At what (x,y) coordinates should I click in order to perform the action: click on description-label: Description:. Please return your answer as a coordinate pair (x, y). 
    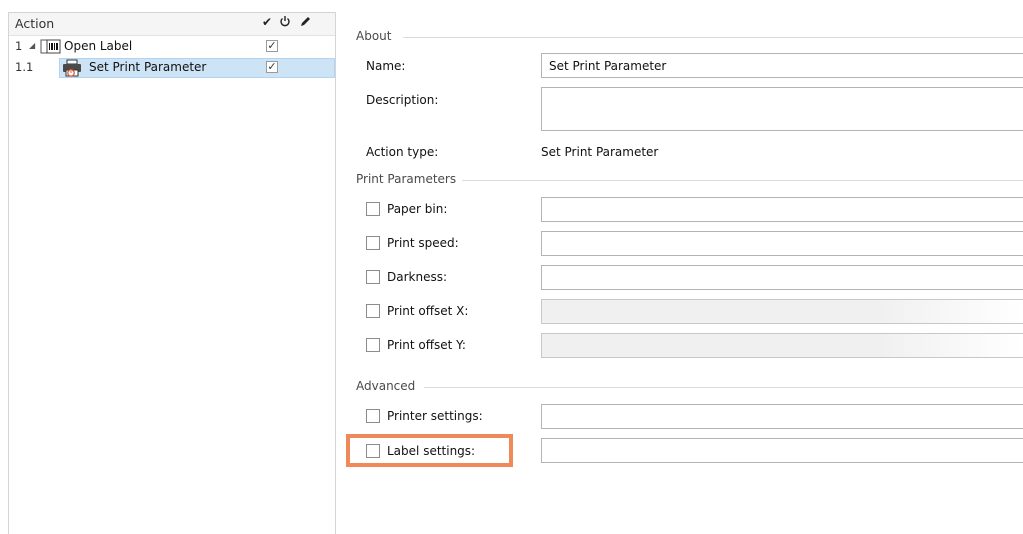
    Looking at the image, I should click on (402, 100).